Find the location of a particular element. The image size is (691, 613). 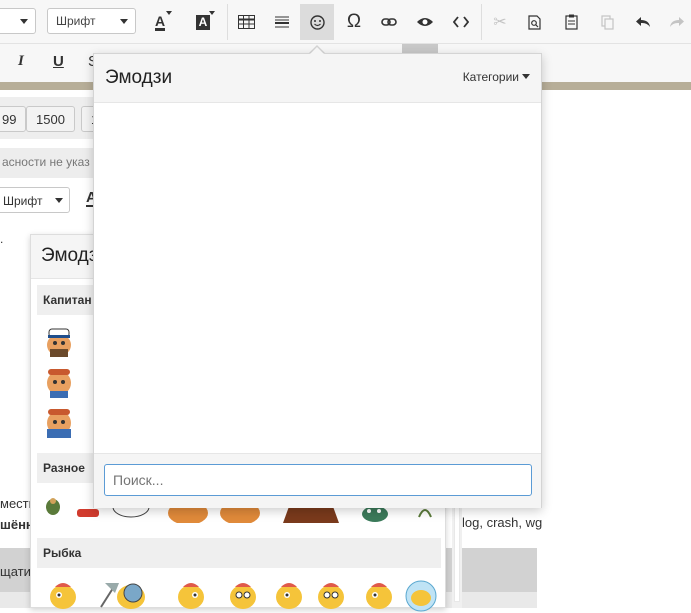

link-icon is located at coordinates (389, 22).